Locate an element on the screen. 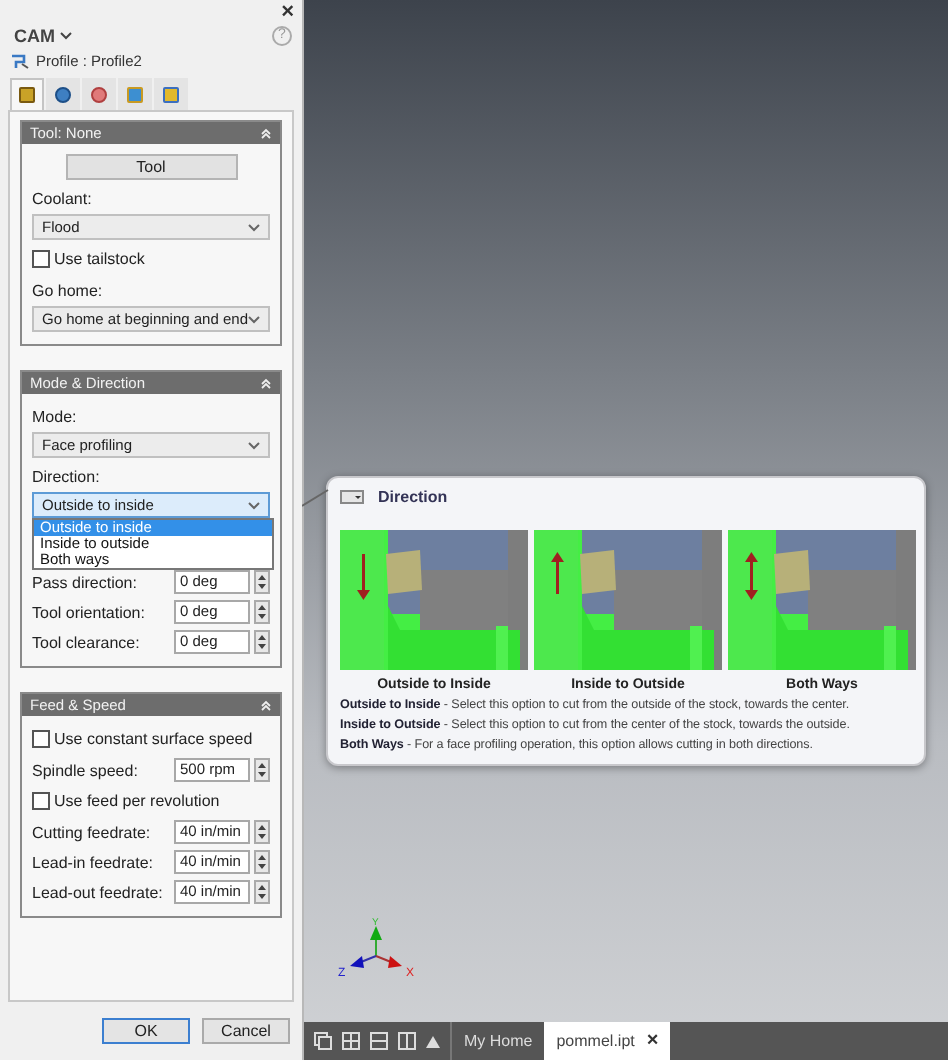 This screenshot has width=948, height=1060. dropdown-icon is located at coordinates (352, 497).